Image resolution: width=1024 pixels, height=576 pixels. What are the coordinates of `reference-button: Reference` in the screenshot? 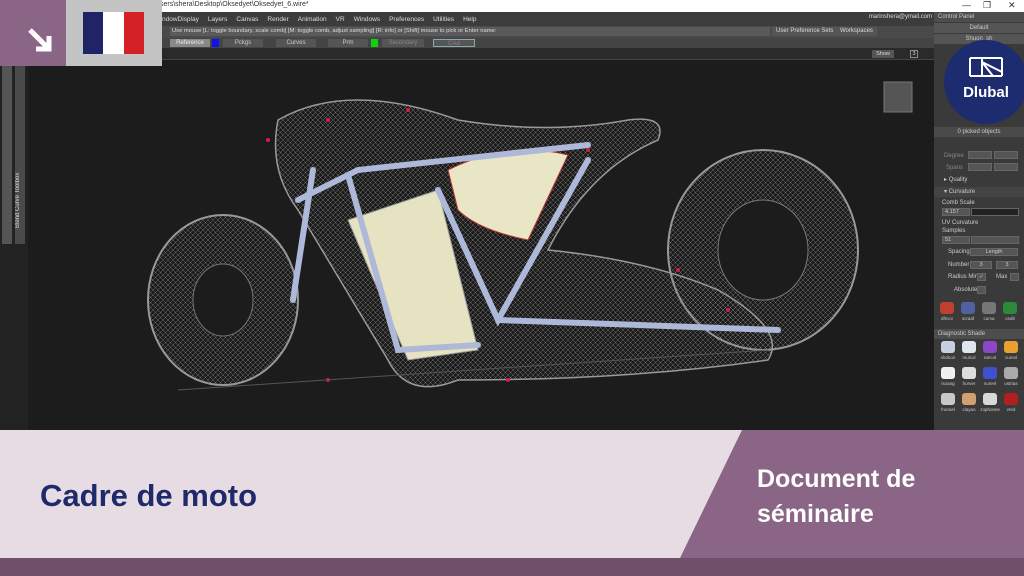 It's located at (190, 43).